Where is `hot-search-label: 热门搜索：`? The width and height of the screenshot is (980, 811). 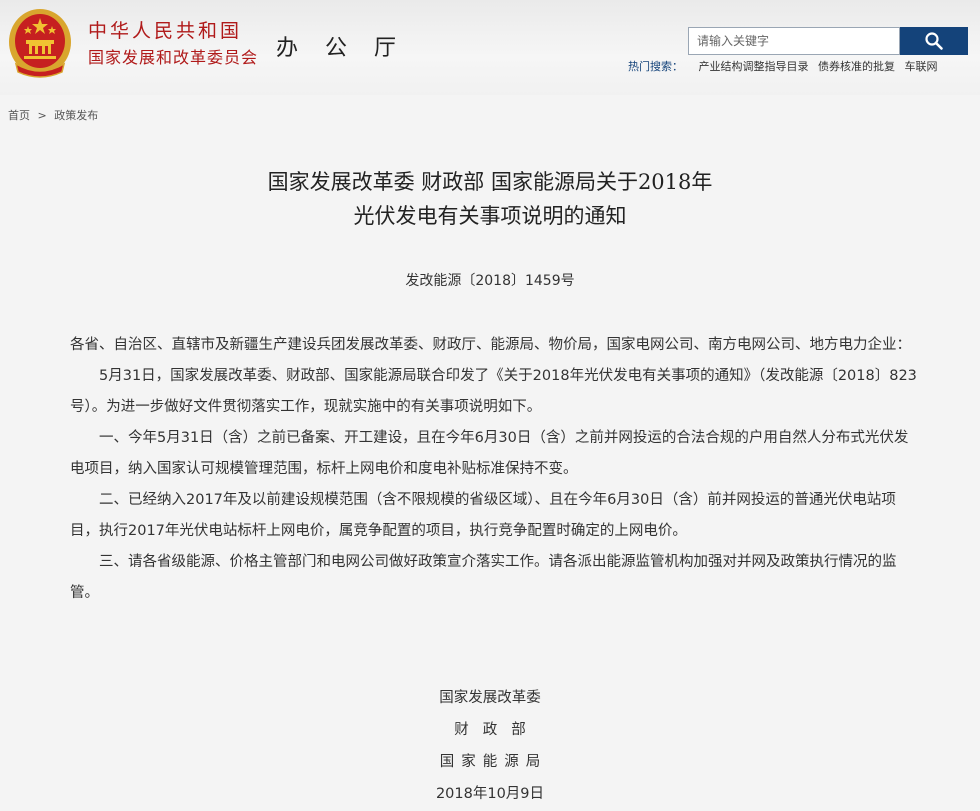 hot-search-label: 热门搜索： is located at coordinates (655, 66).